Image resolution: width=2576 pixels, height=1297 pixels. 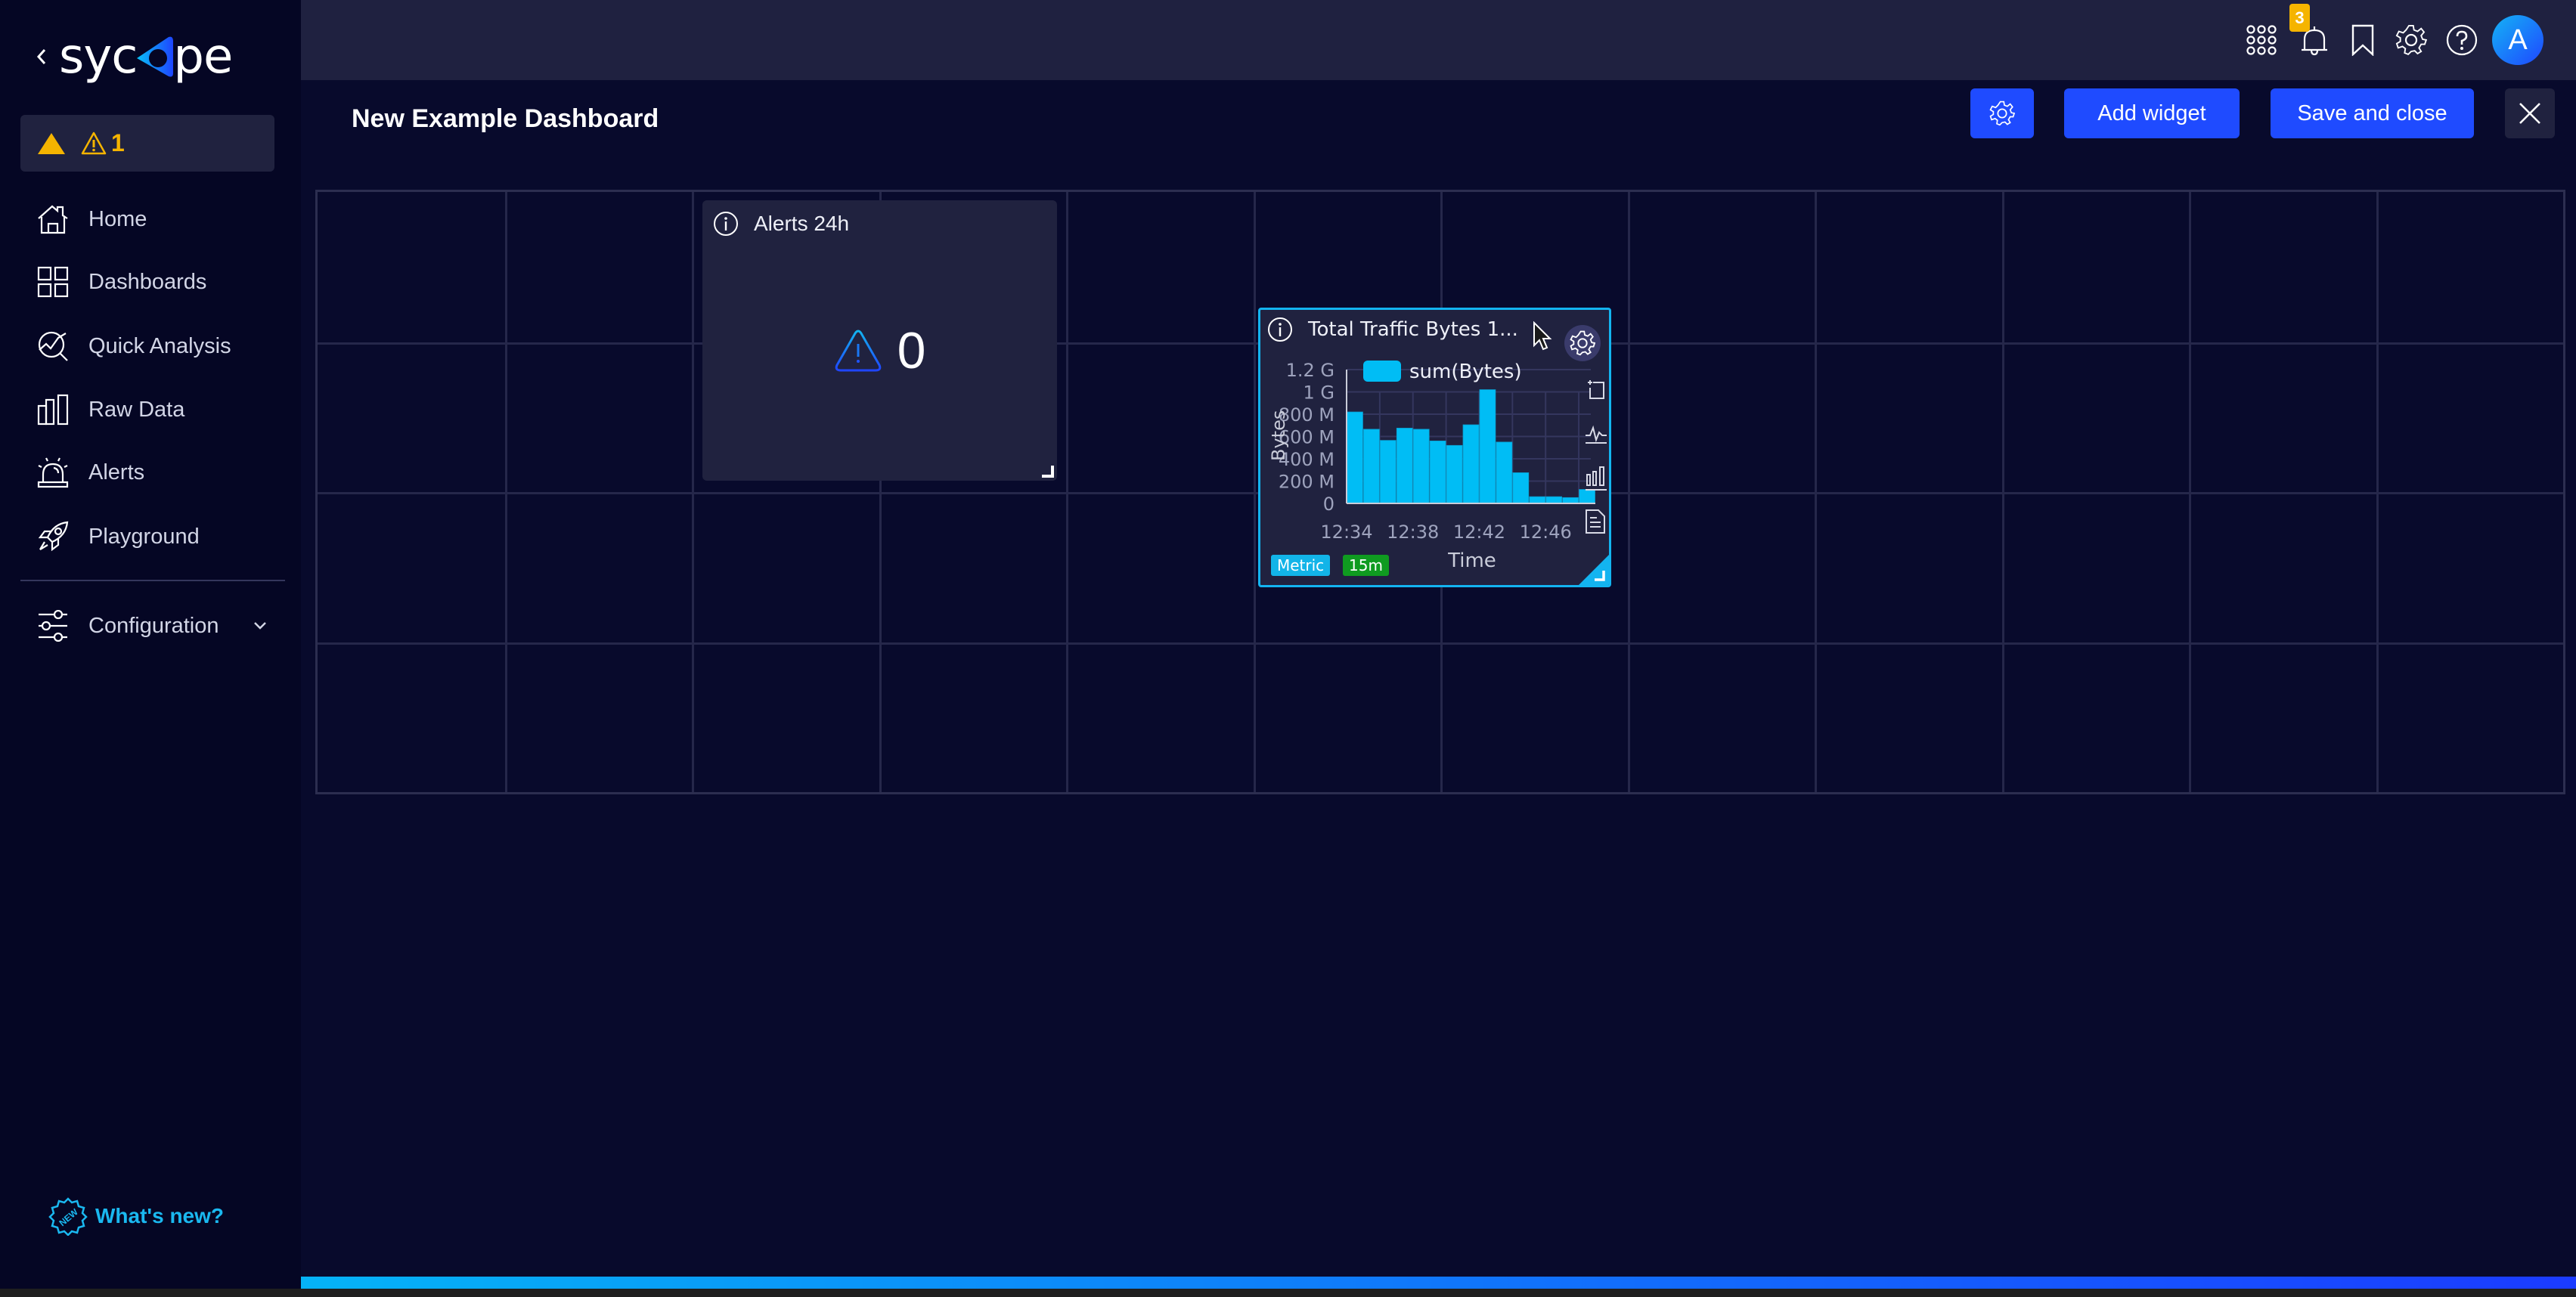 I want to click on close-button, so click(x=2530, y=113).